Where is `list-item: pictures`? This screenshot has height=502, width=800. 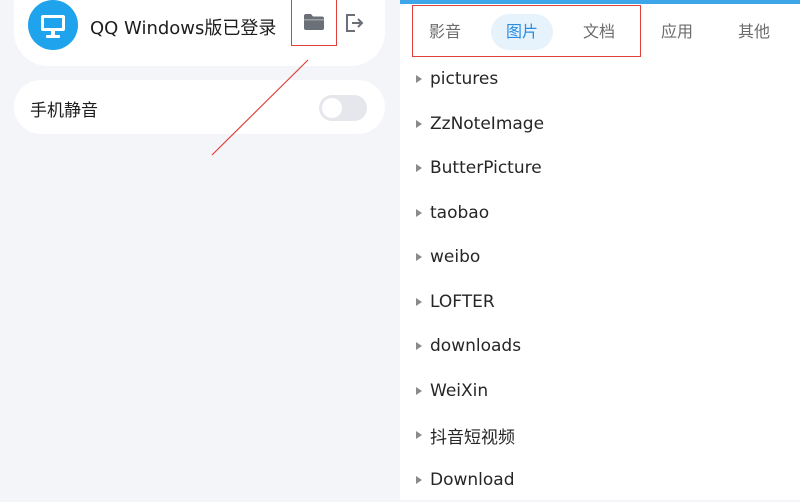
list-item: pictures is located at coordinates (600, 79).